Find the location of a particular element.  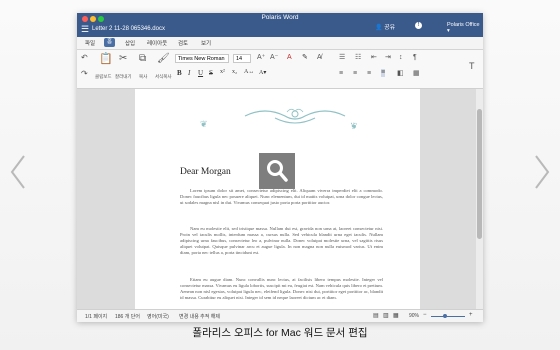

align-justify-icon: ≡ is located at coordinates (383, 73).